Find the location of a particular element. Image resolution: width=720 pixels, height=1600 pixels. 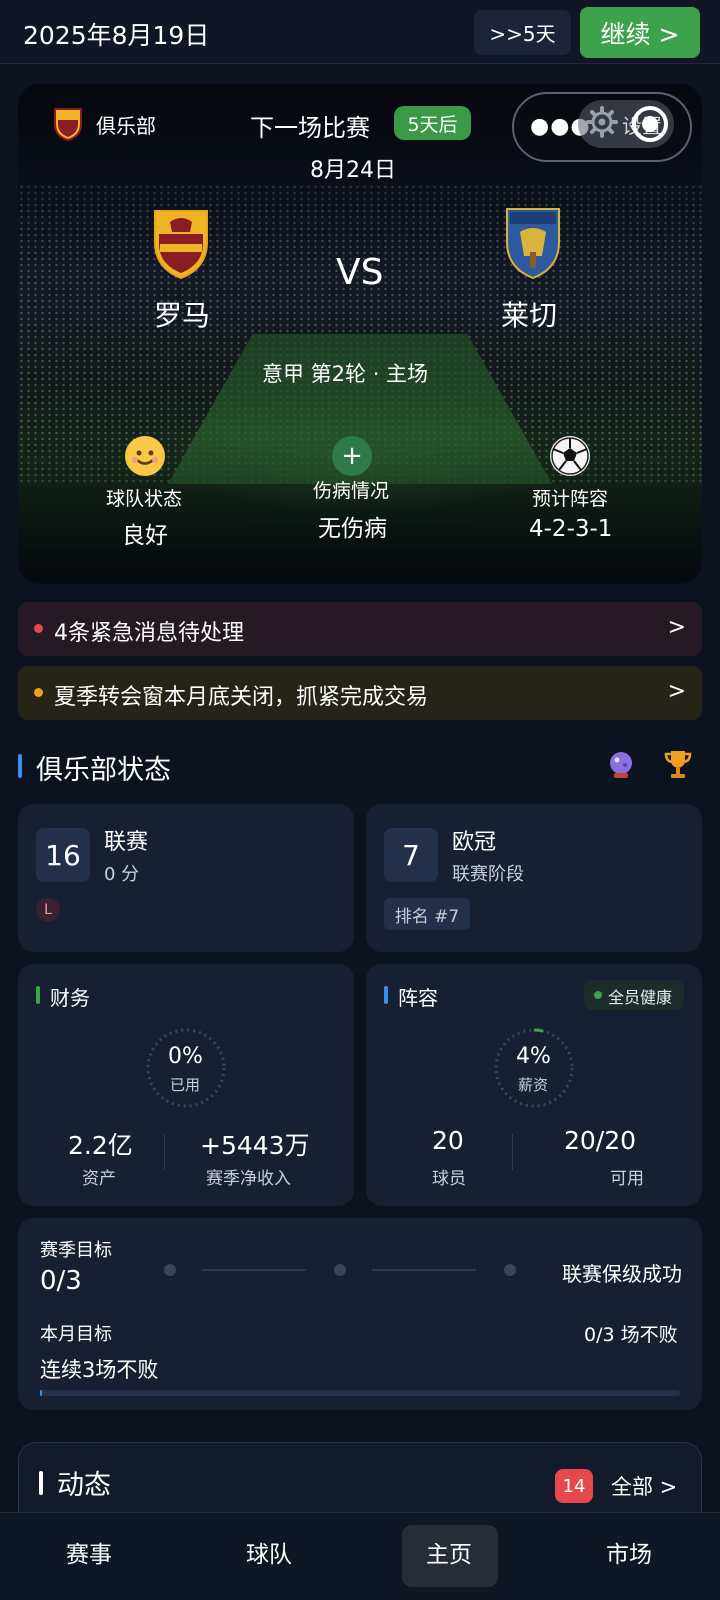

urgent-messages-alert: 4条紧急消息待处理 > is located at coordinates (360, 629).